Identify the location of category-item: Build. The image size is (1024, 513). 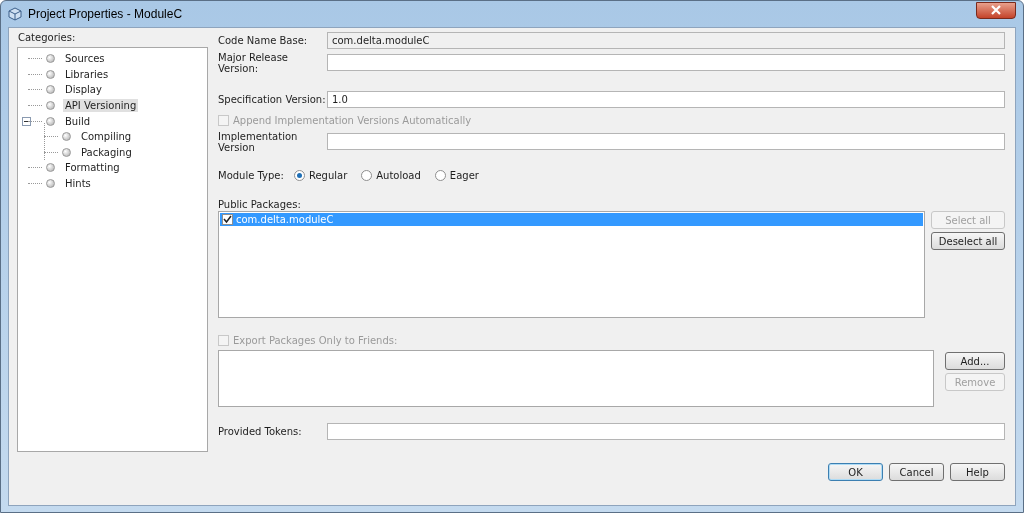
(78, 121).